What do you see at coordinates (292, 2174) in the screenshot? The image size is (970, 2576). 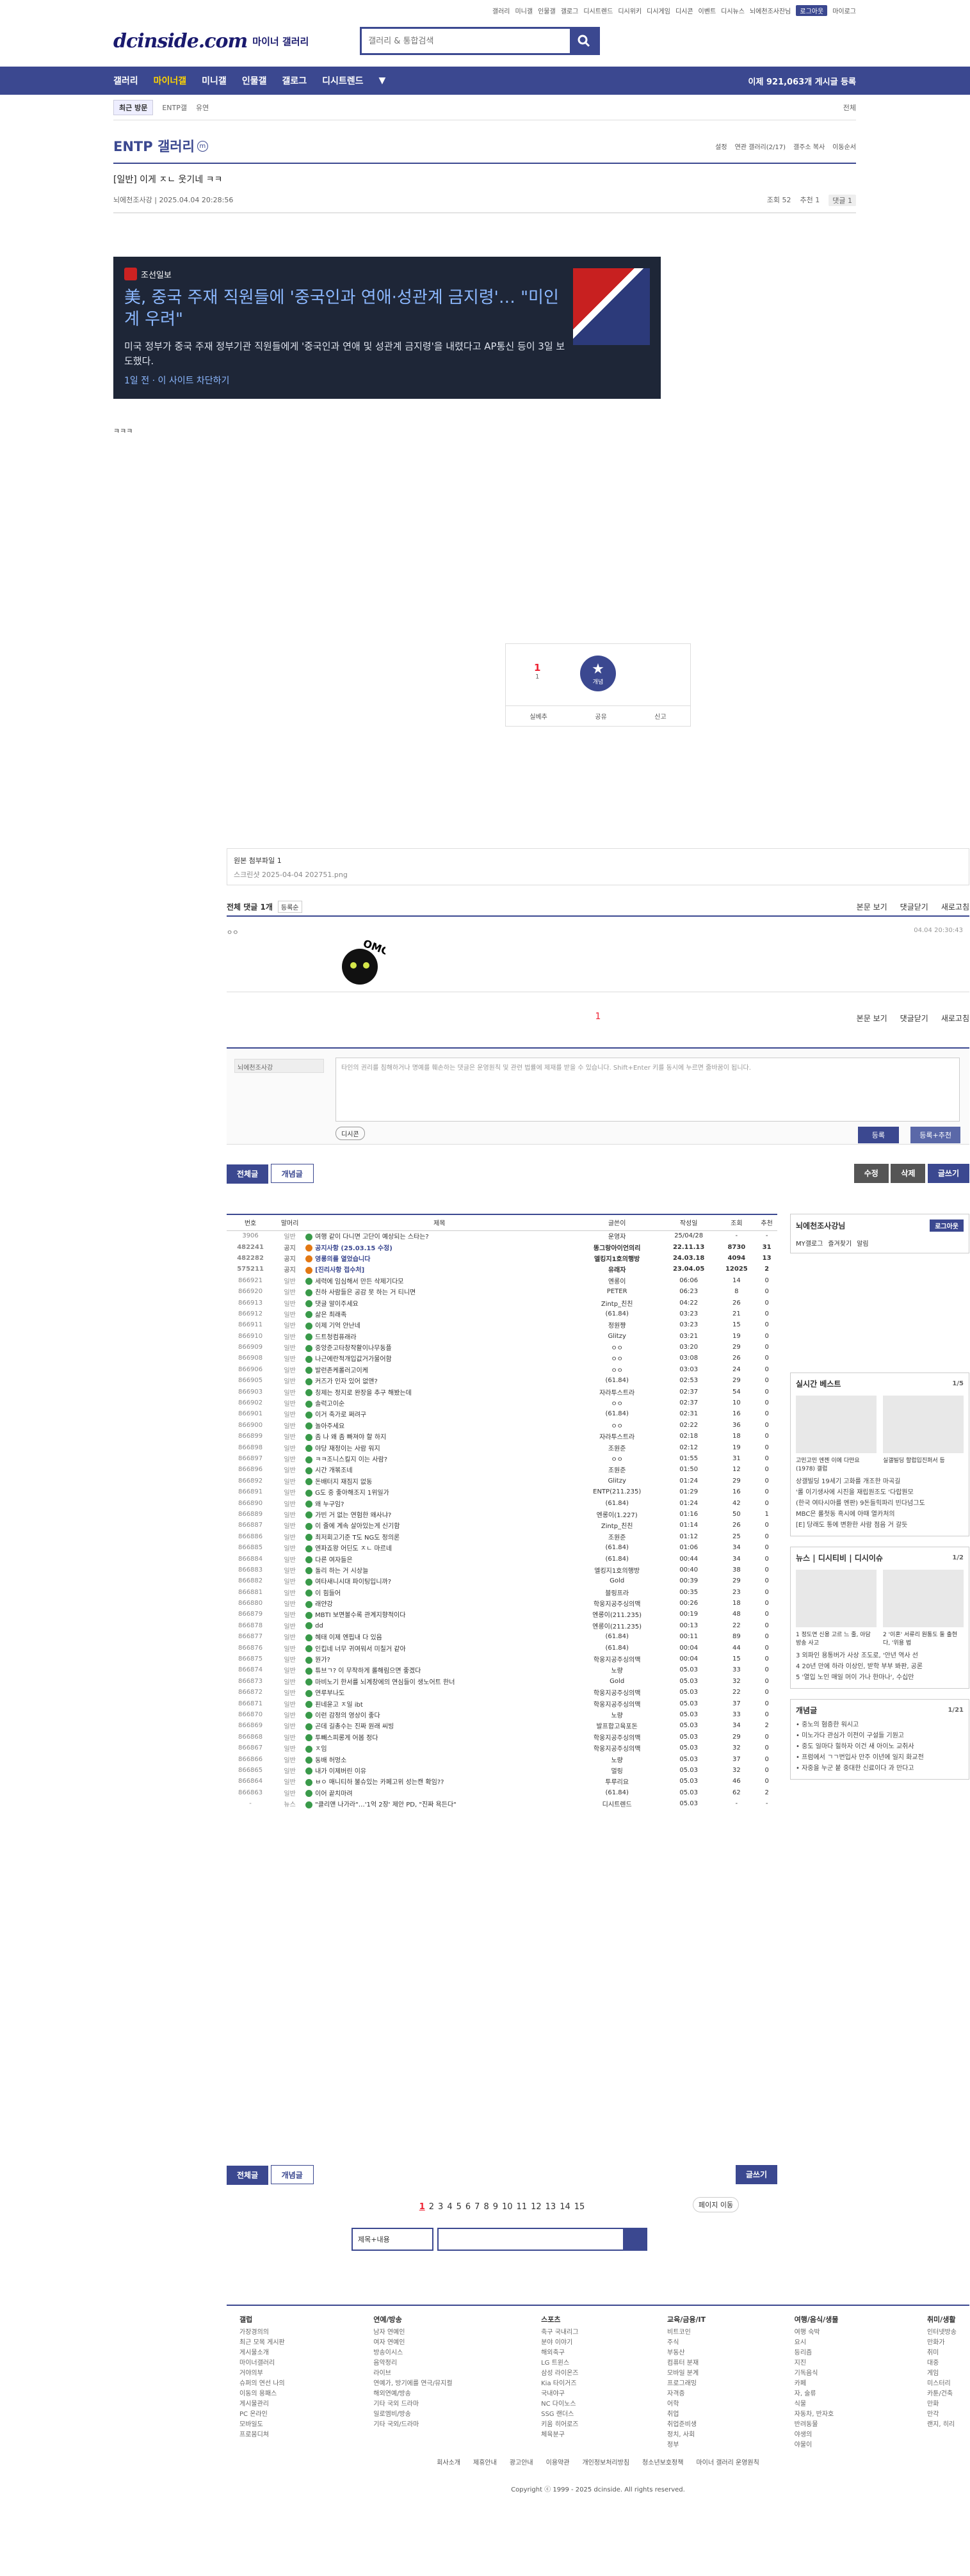 I see `best-posts-button: 개념글` at bounding box center [292, 2174].